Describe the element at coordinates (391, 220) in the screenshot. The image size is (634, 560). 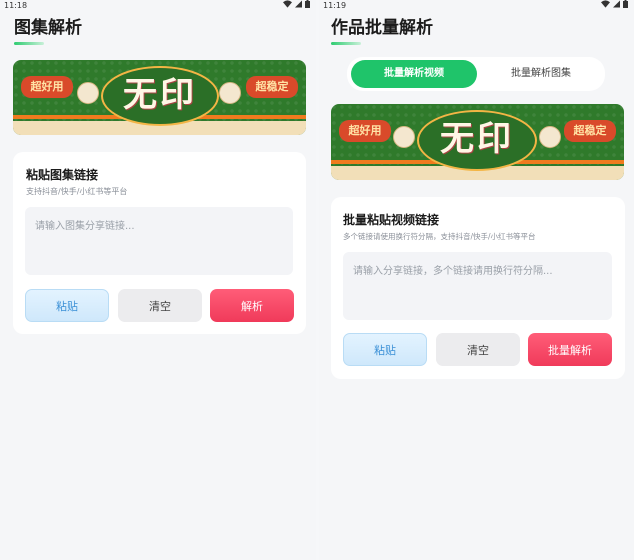
I see `card-title: 批量粘贴视频链接` at that location.